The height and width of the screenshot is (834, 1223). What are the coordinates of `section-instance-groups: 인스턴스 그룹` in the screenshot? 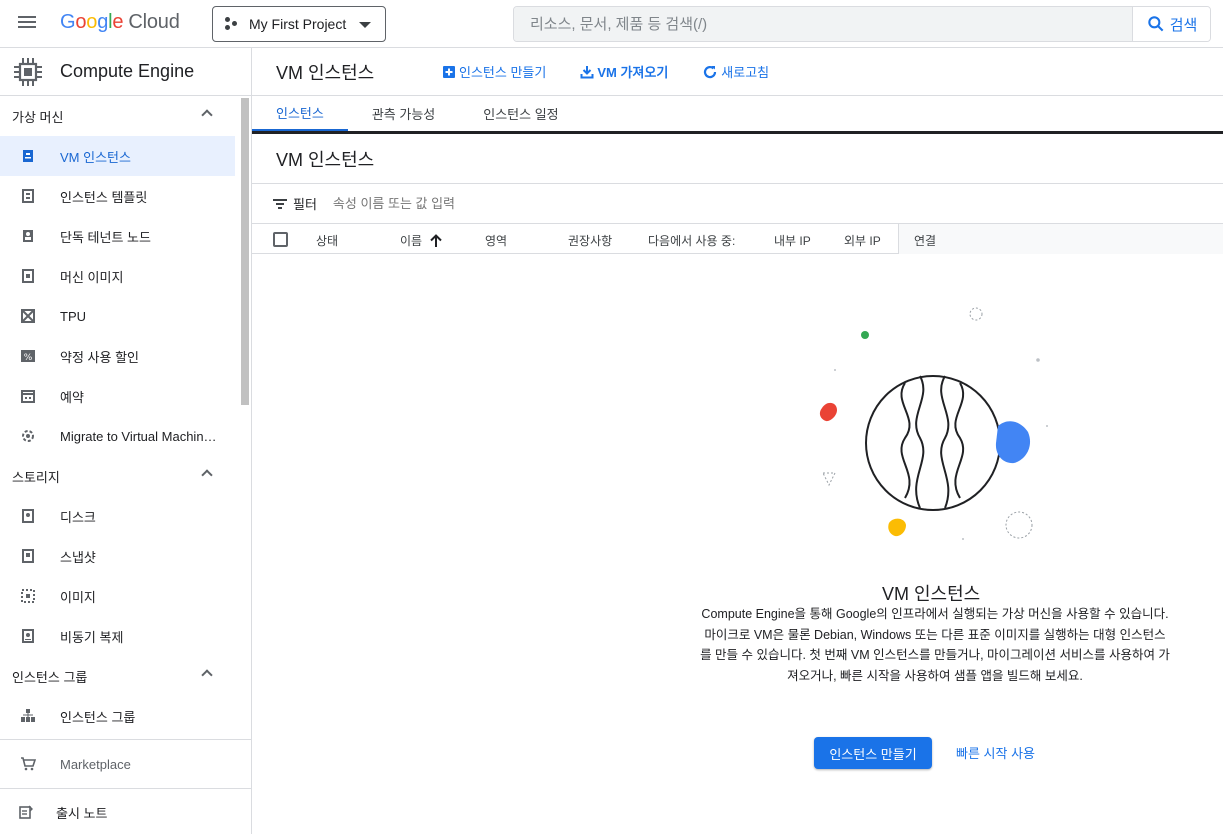 It's located at (125, 676).